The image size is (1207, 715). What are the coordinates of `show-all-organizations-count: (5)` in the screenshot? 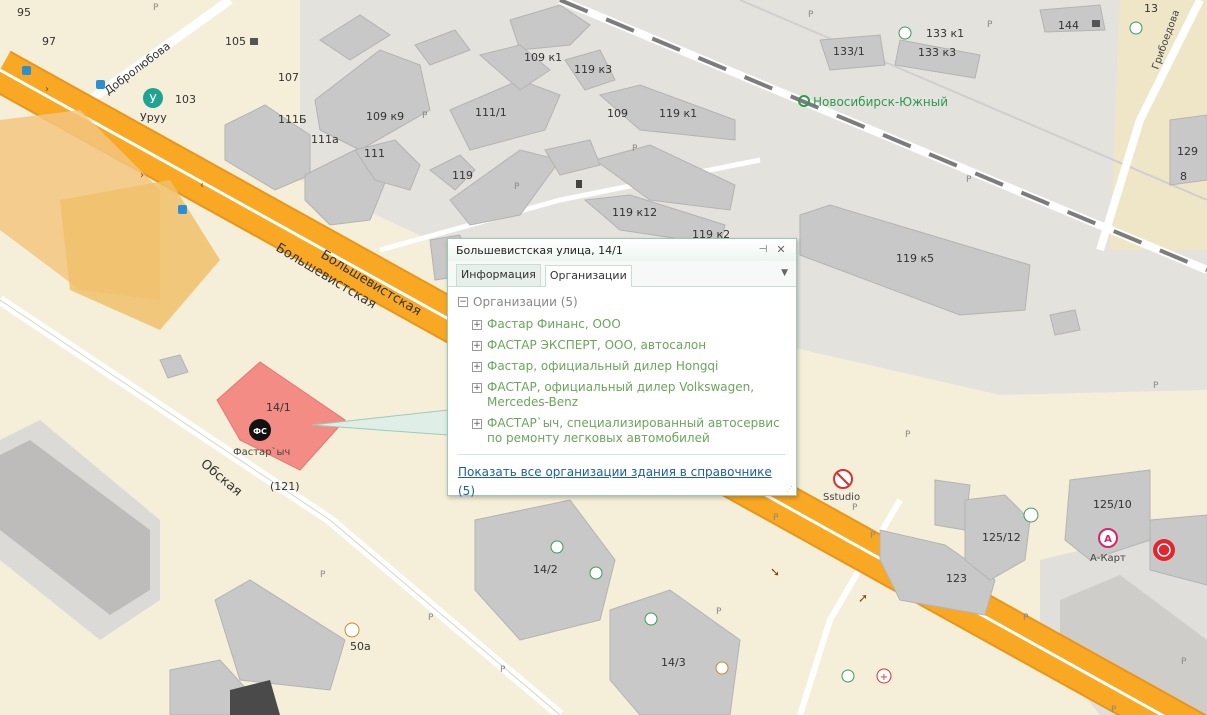 It's located at (466, 491).